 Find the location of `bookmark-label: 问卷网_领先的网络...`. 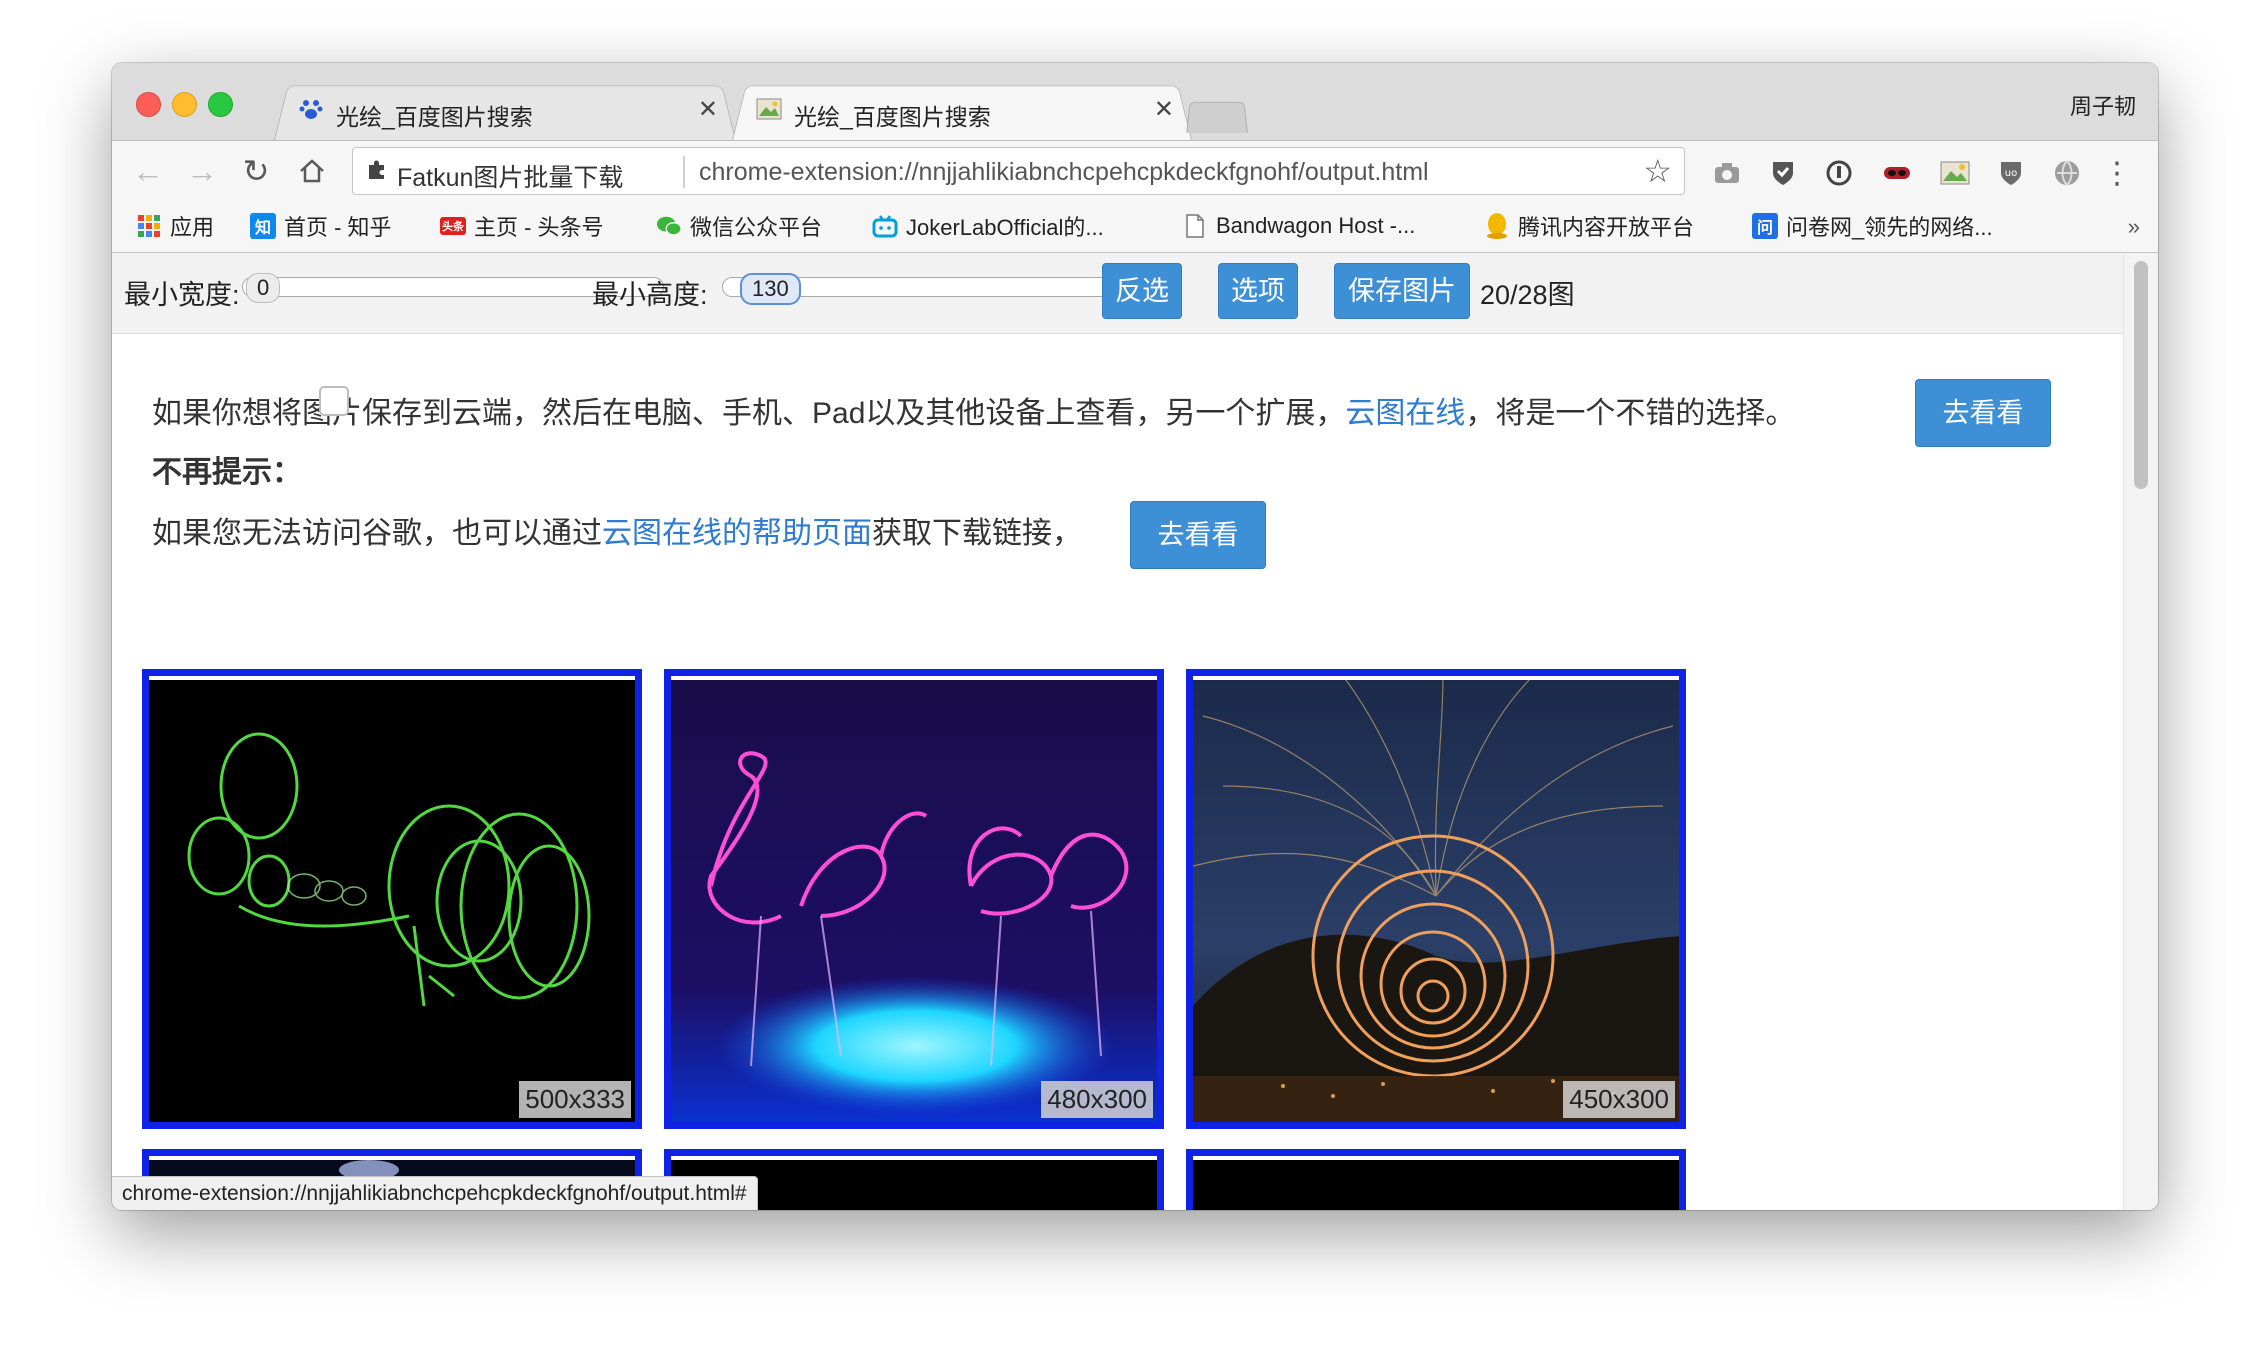

bookmark-label: 问卷网_领先的网络... is located at coordinates (1889, 227).